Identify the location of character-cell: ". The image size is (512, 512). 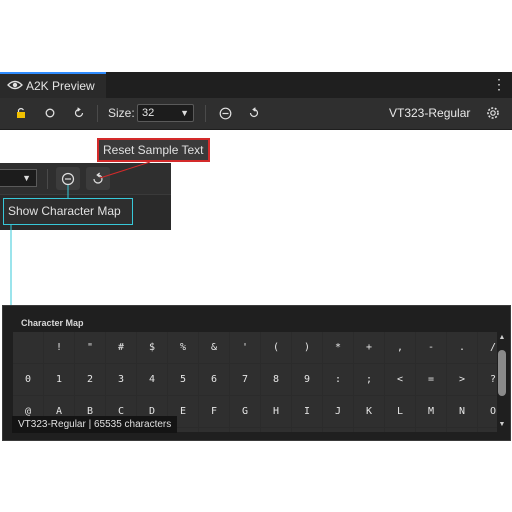
(90, 347).